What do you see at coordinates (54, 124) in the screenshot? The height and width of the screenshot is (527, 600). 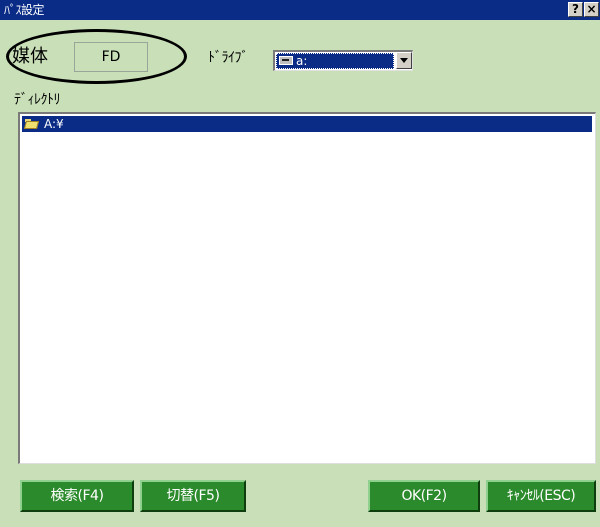 I see `list-item-label: A:¥` at bounding box center [54, 124].